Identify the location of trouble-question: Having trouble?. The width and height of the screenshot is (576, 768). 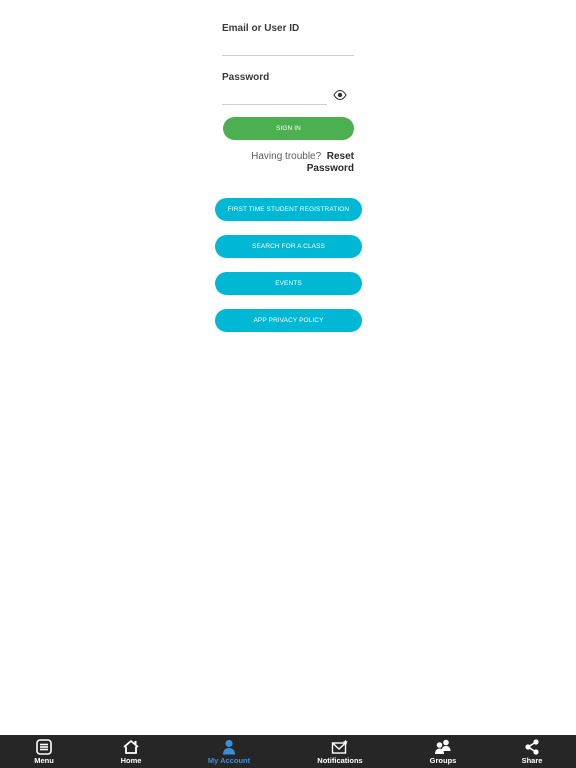
(286, 156).